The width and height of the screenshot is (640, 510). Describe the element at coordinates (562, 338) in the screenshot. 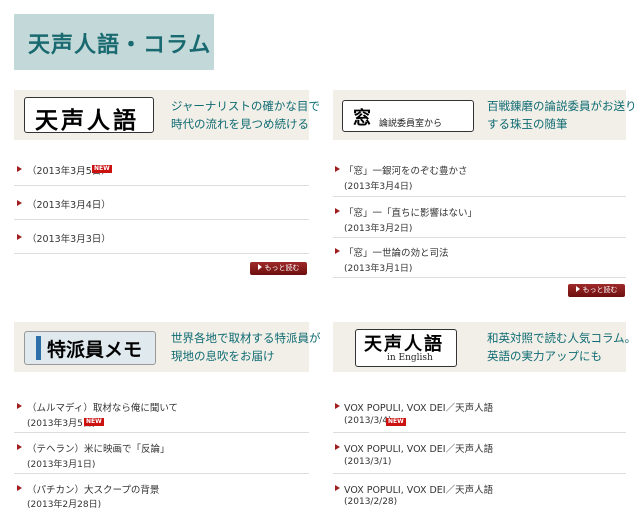

I see `english-desc-line1: 和英対照で読む人気コラム。` at that location.